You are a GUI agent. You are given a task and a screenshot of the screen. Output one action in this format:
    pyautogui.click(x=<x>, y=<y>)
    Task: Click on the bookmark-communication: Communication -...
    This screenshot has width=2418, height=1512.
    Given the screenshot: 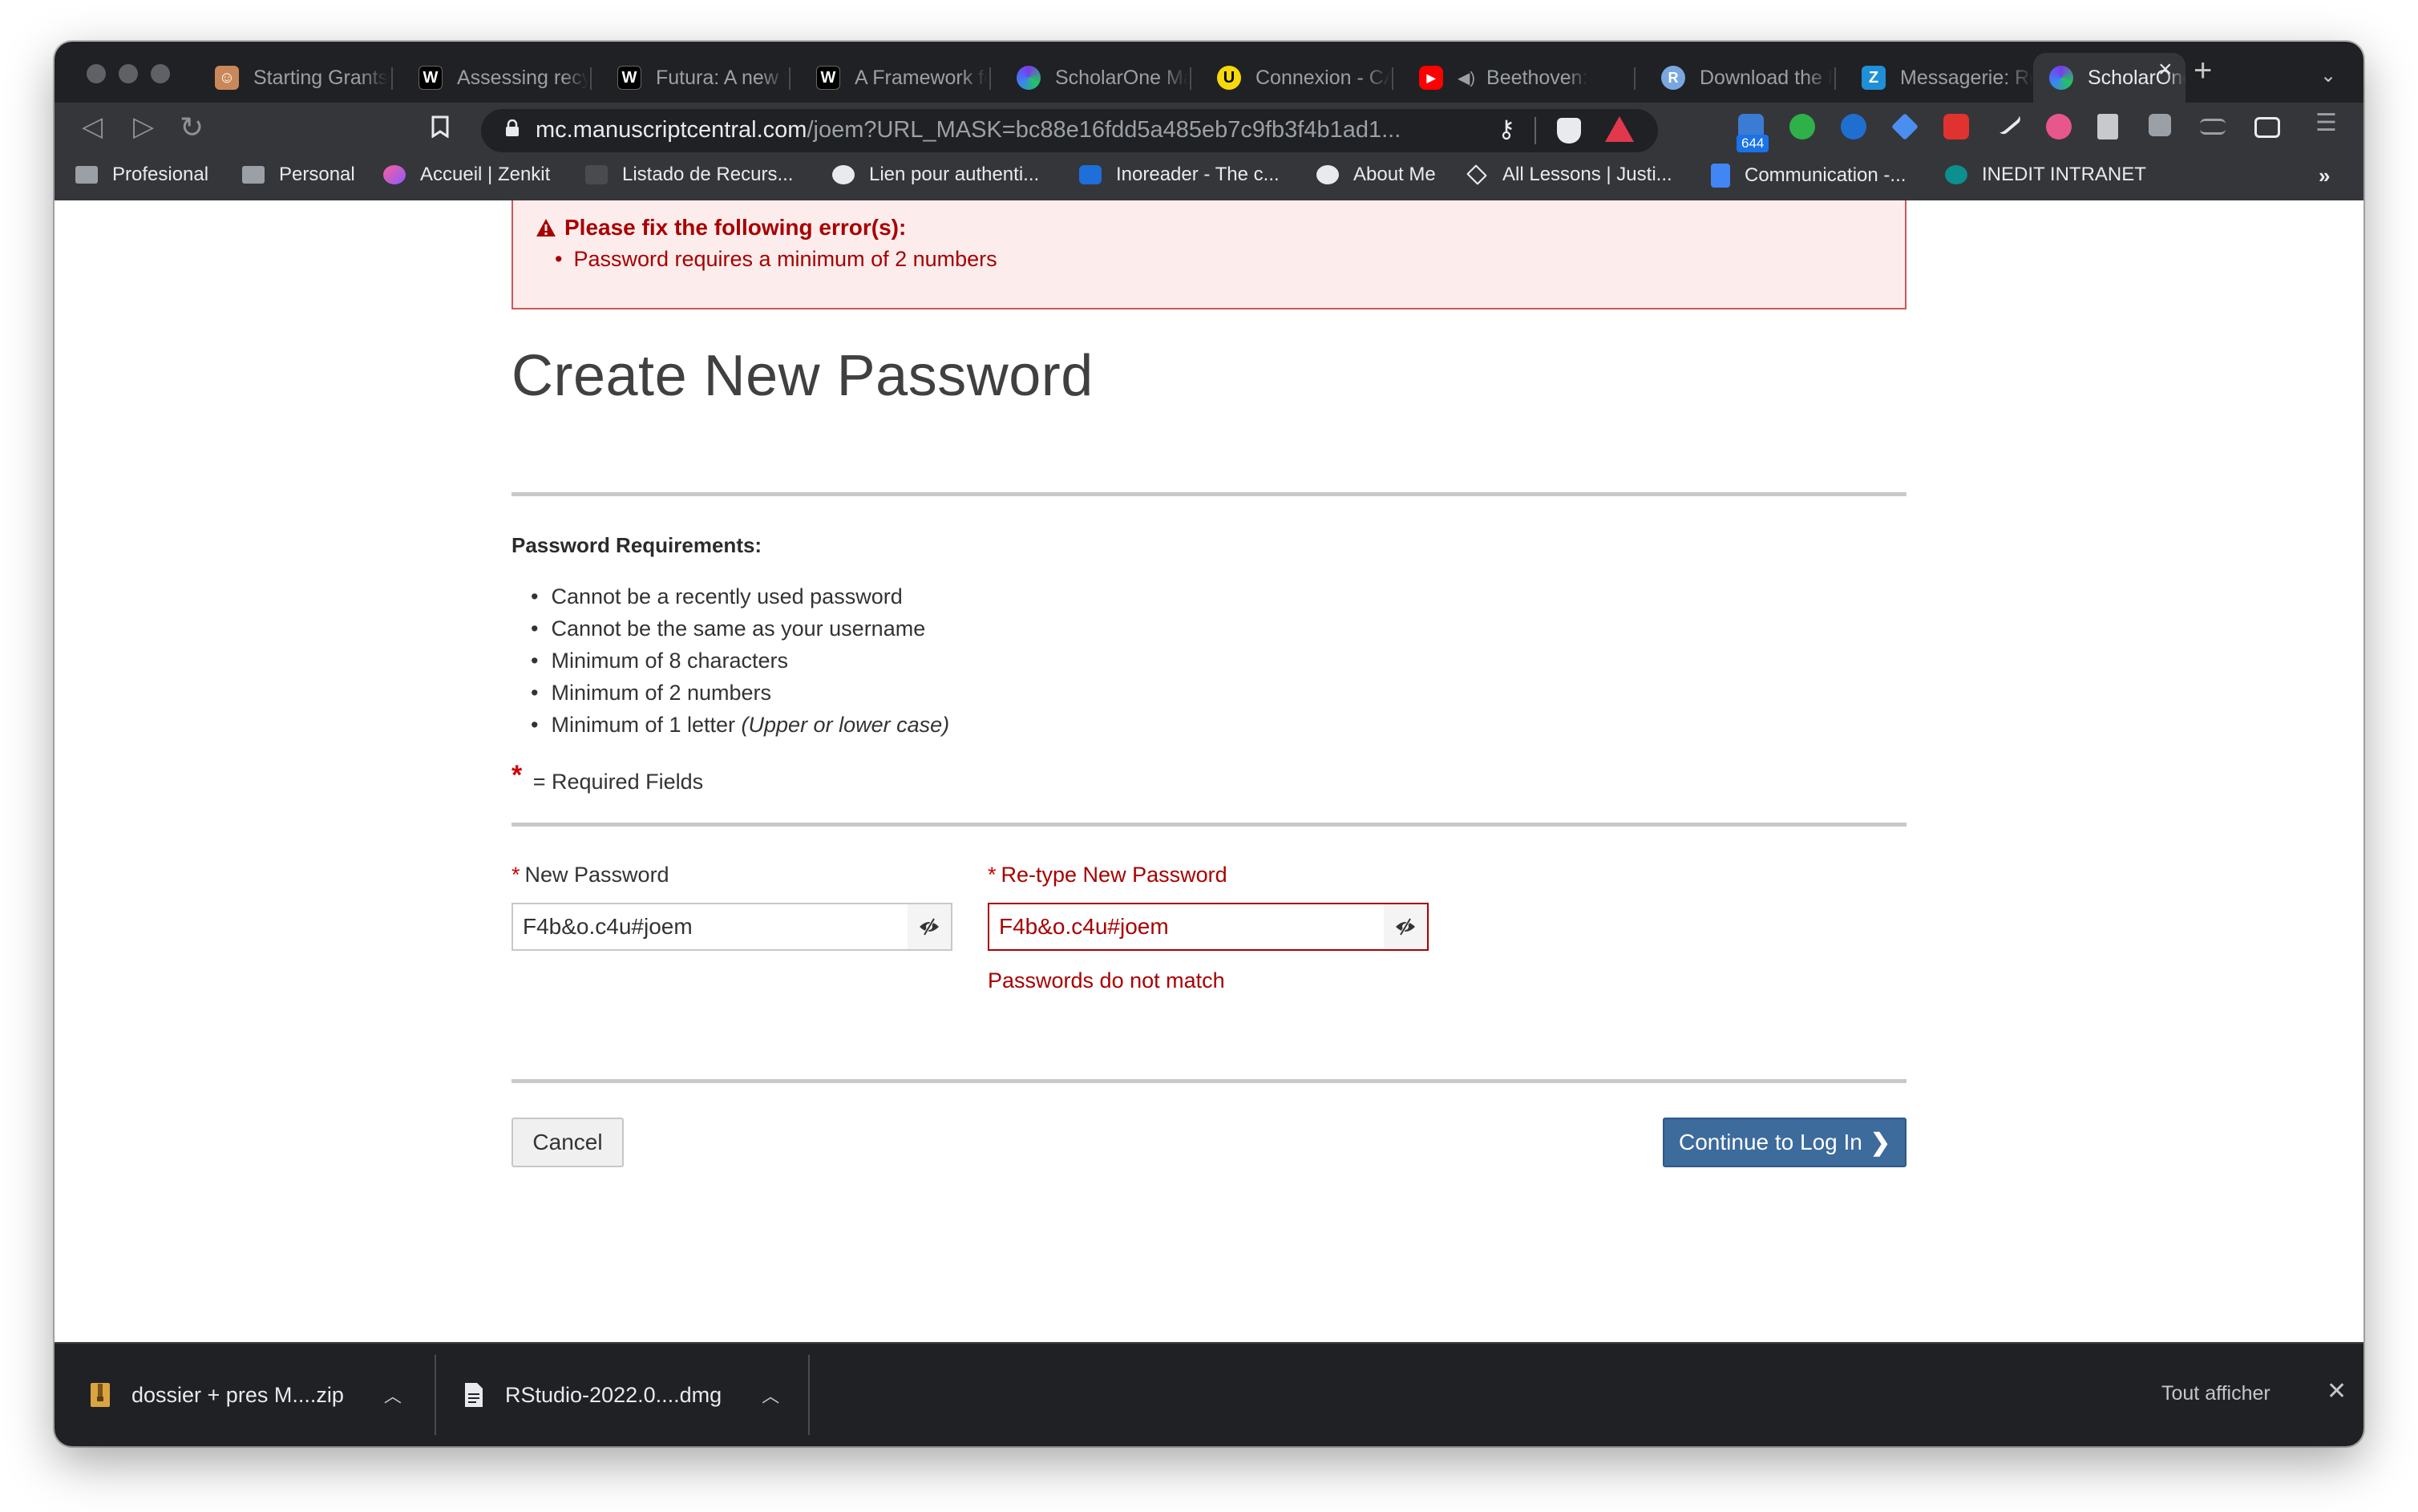 What is the action you would take?
    pyautogui.click(x=1809, y=176)
    